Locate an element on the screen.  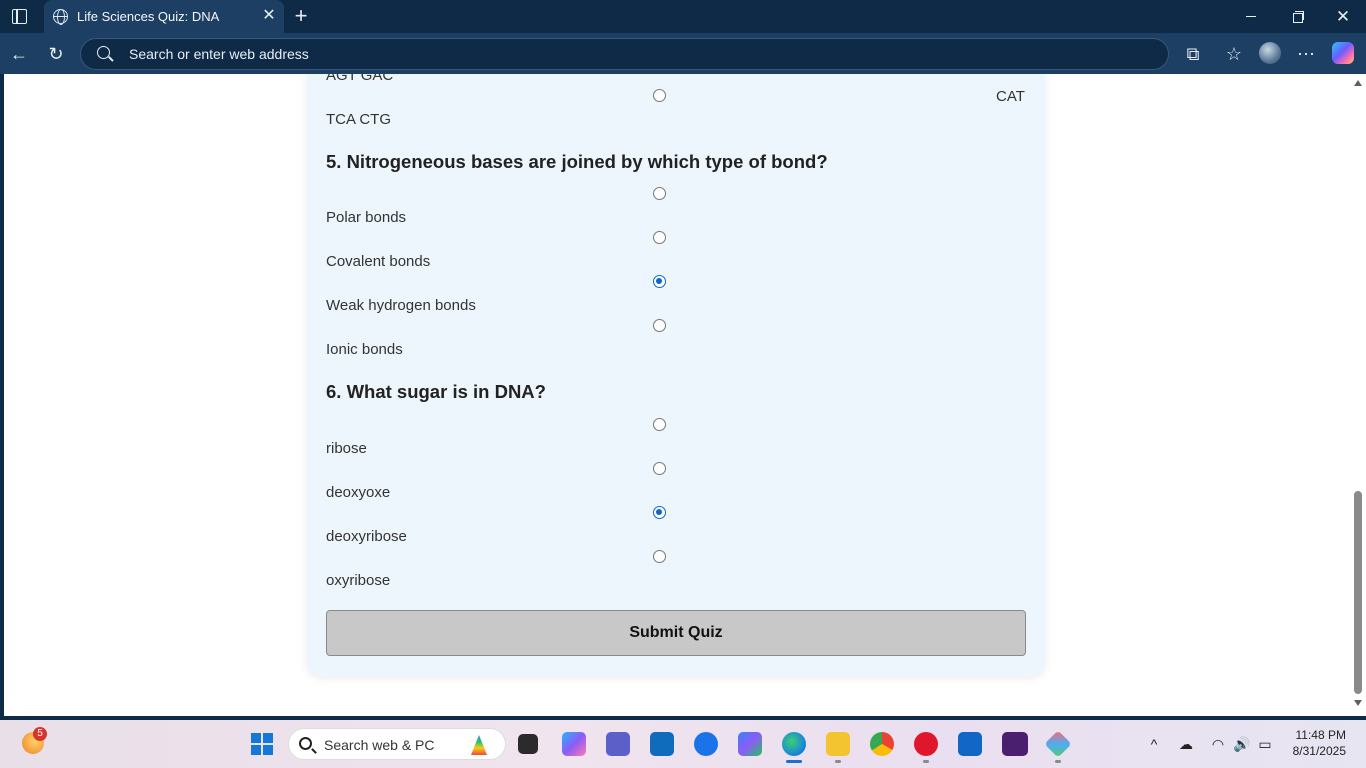
q6-radio-deoxyoxe is located at coordinates (659, 468).